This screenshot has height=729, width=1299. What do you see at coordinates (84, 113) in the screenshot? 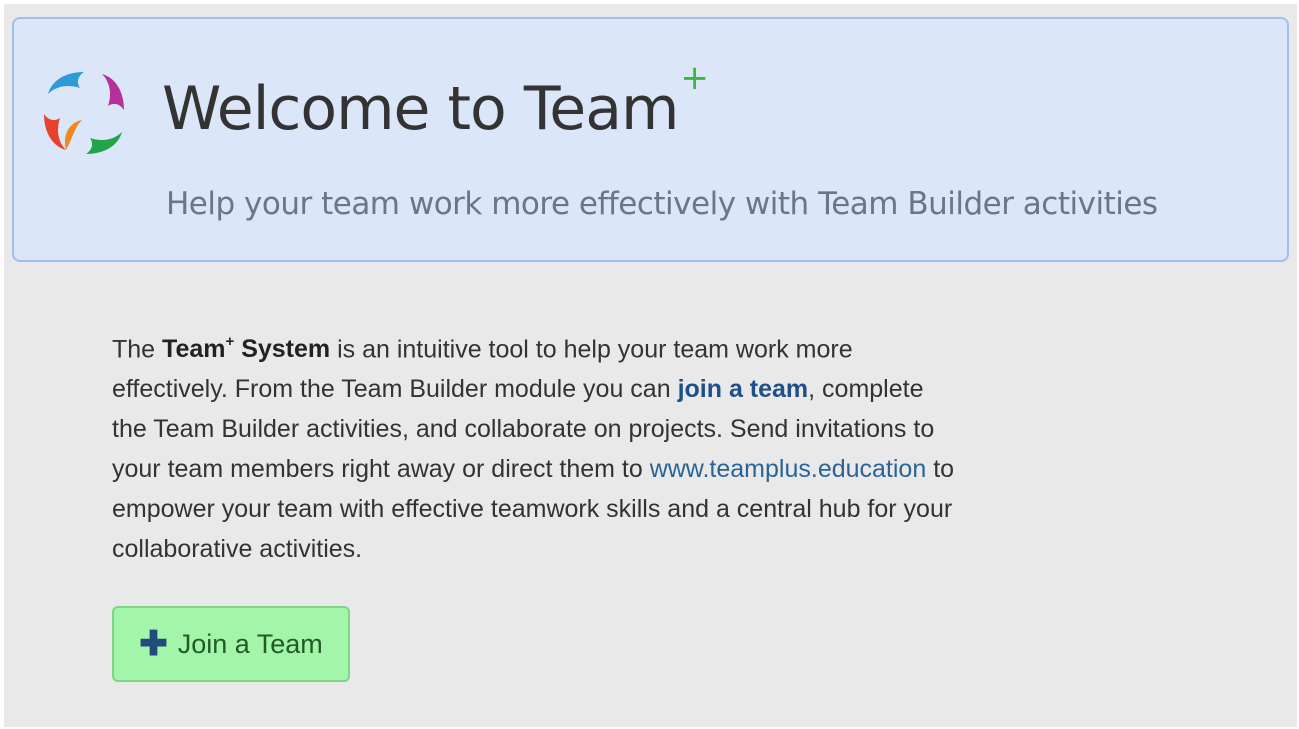
I see `team-plus-logo-icon` at bounding box center [84, 113].